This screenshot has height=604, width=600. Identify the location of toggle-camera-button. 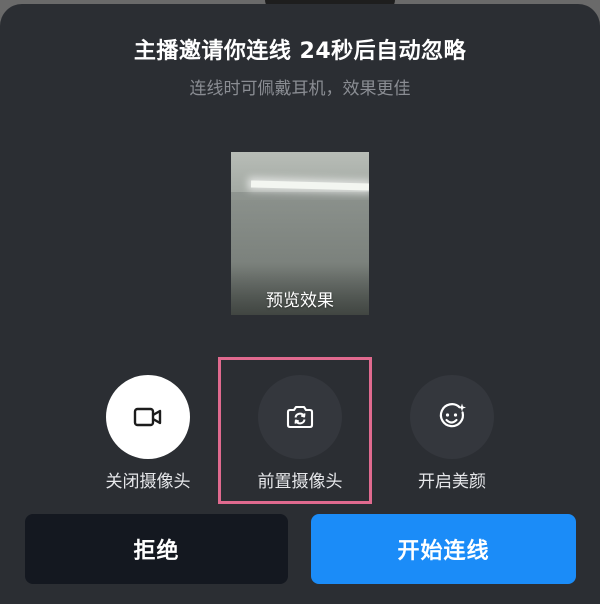
(148, 417).